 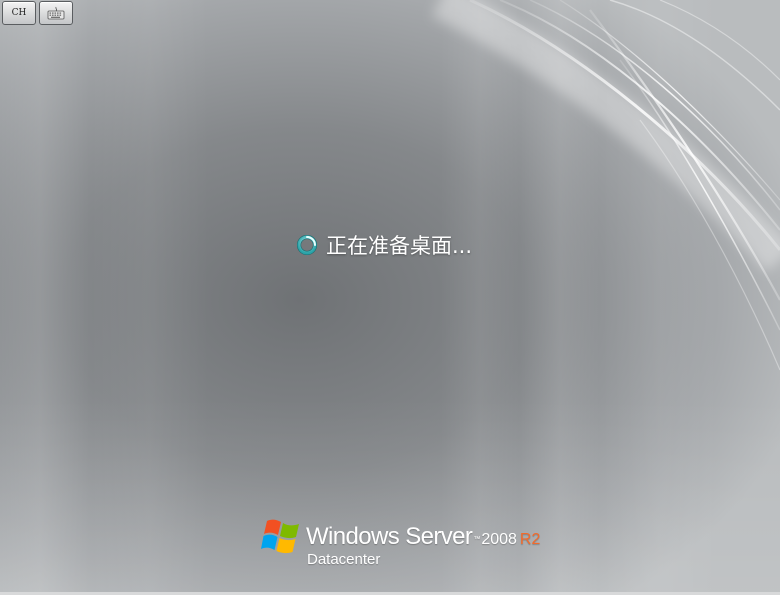 What do you see at coordinates (280, 536) in the screenshot?
I see `windows-flag-icon` at bounding box center [280, 536].